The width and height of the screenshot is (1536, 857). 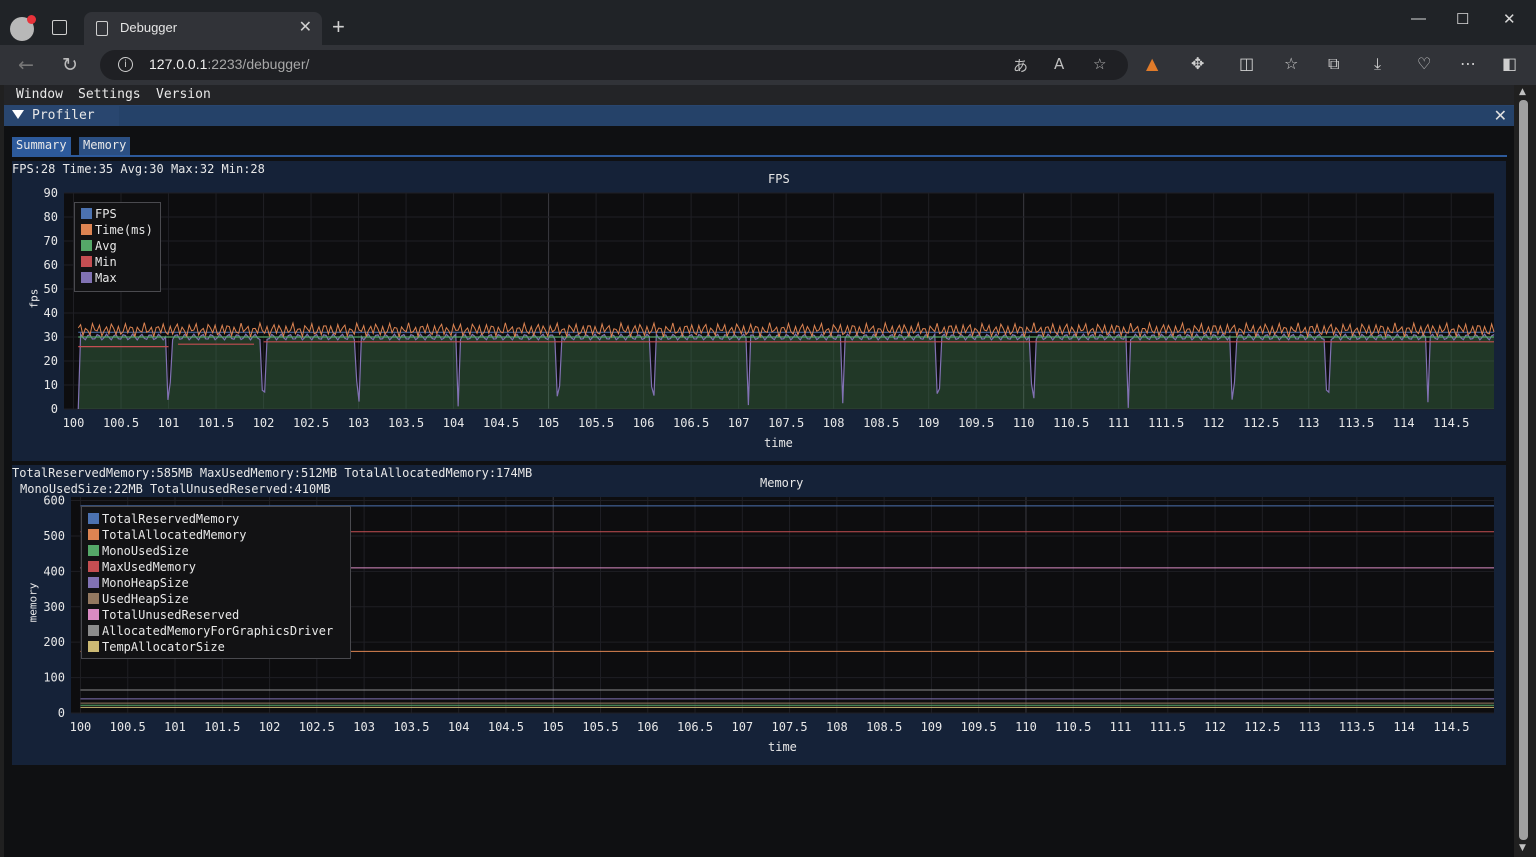 What do you see at coordinates (1424, 63) in the screenshot?
I see `performance-icon: ♡` at bounding box center [1424, 63].